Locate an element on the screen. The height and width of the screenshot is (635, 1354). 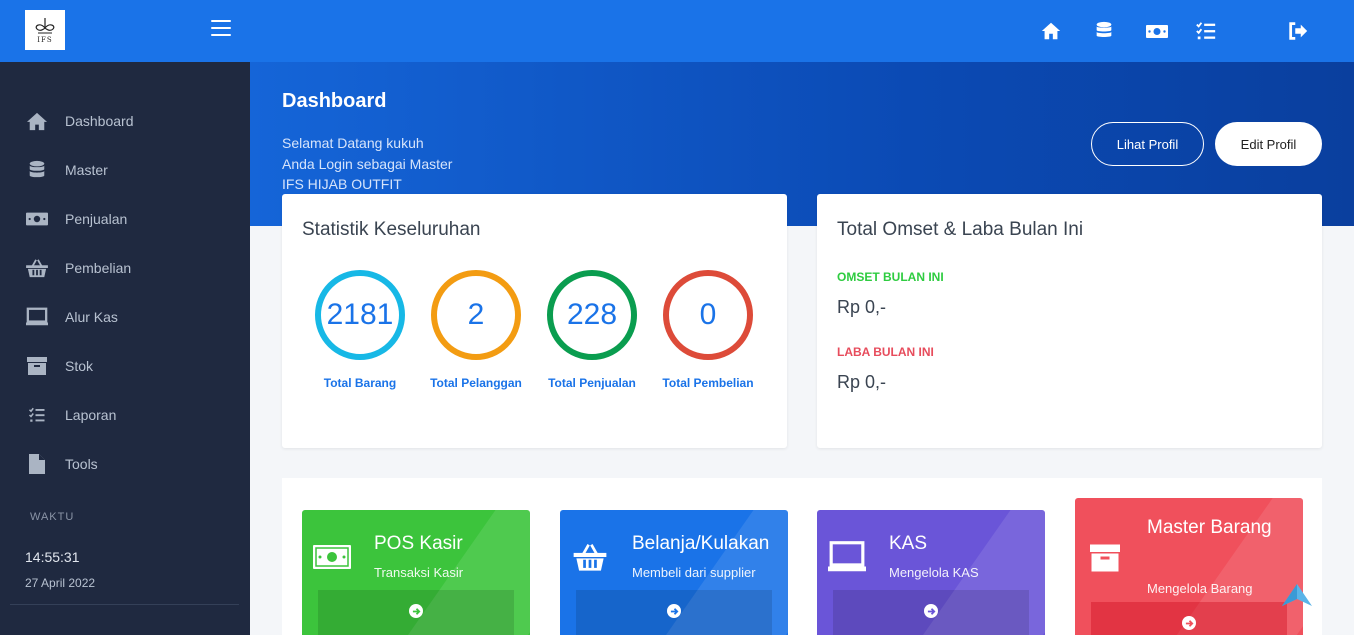
sidebar-item-label: Alur Kas is located at coordinates (91, 316).